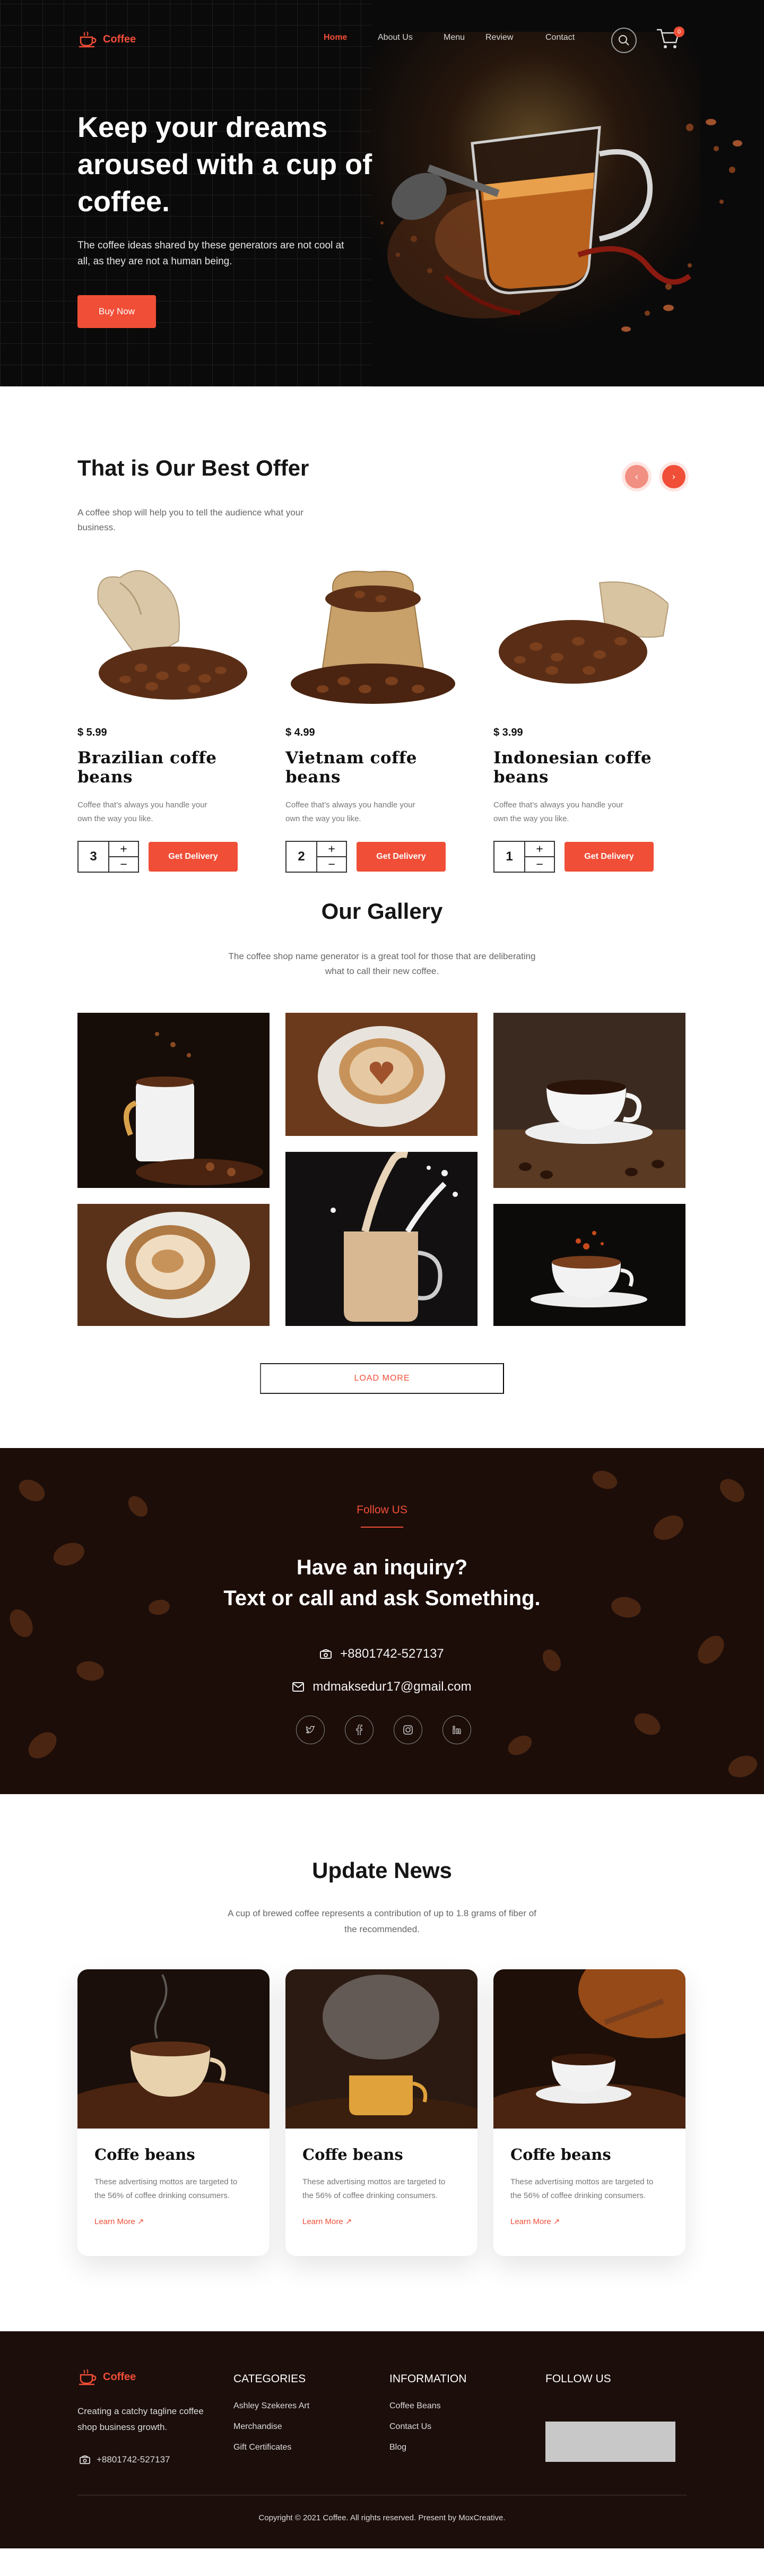 This screenshot has height=2576, width=764. Describe the element at coordinates (427, 2427) in the screenshot. I see `footer-link: Contact Us` at that location.